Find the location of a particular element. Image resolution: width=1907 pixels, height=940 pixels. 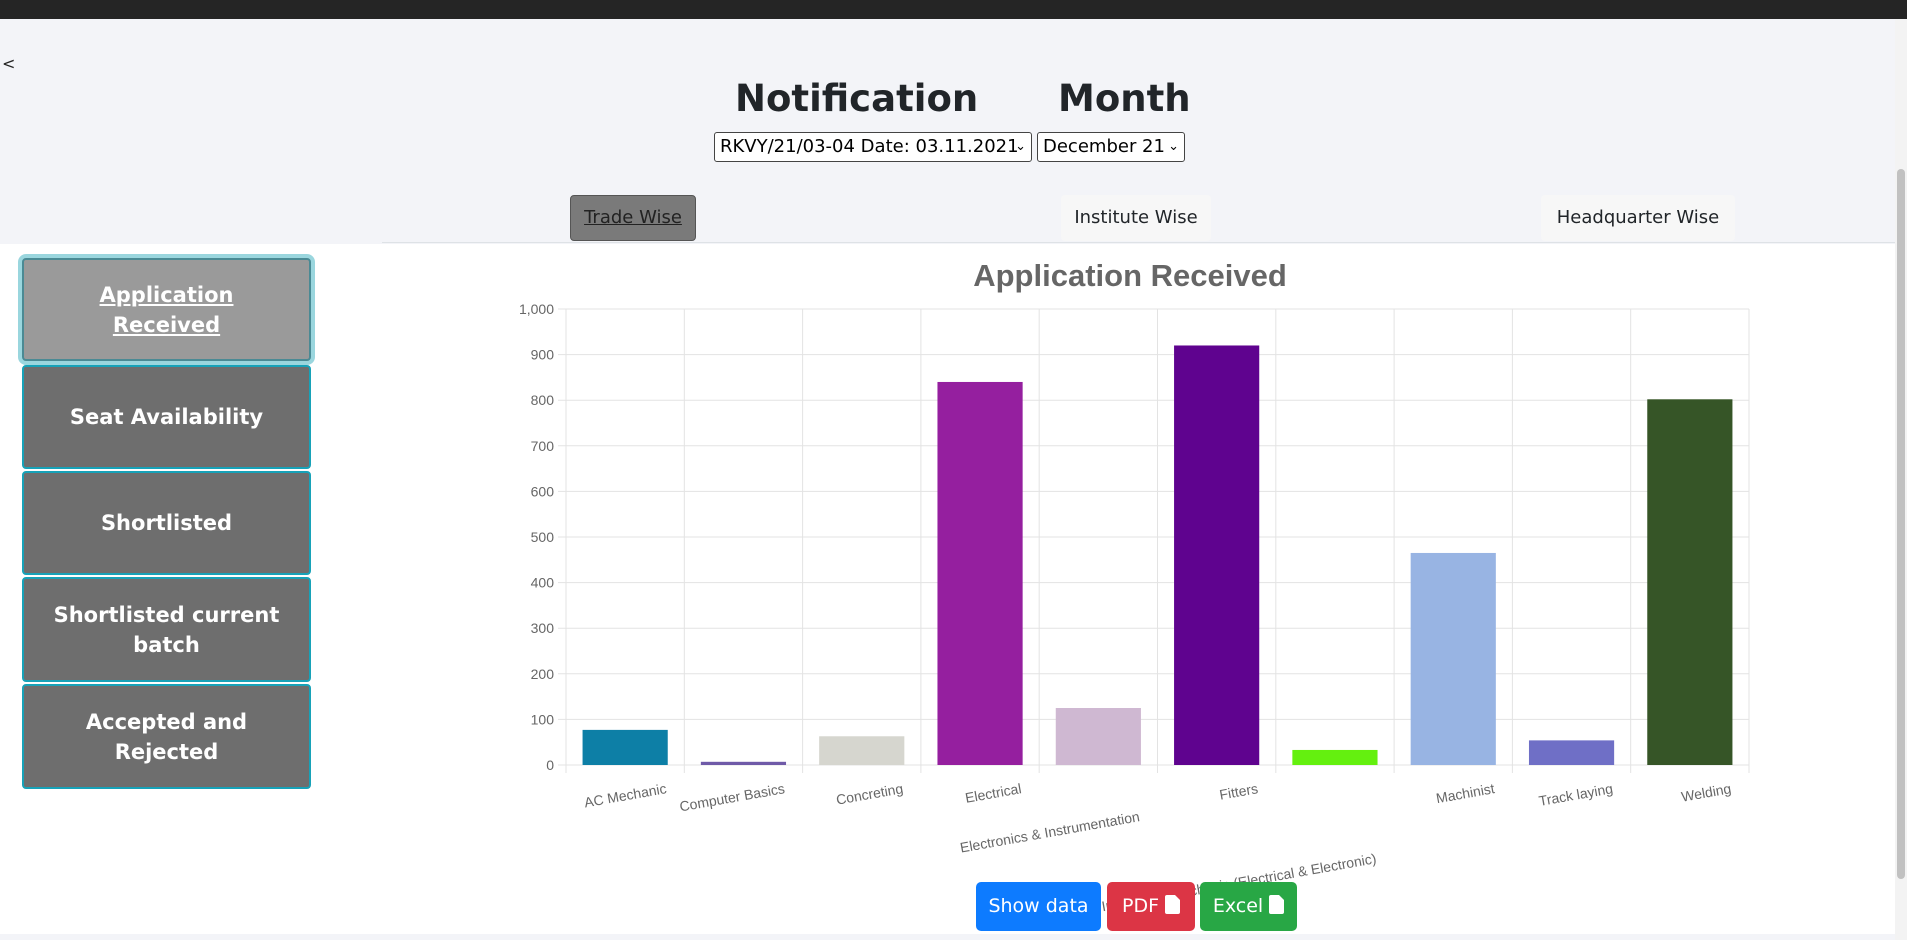

x-tick-label: Track laying is located at coordinates (1575, 794).